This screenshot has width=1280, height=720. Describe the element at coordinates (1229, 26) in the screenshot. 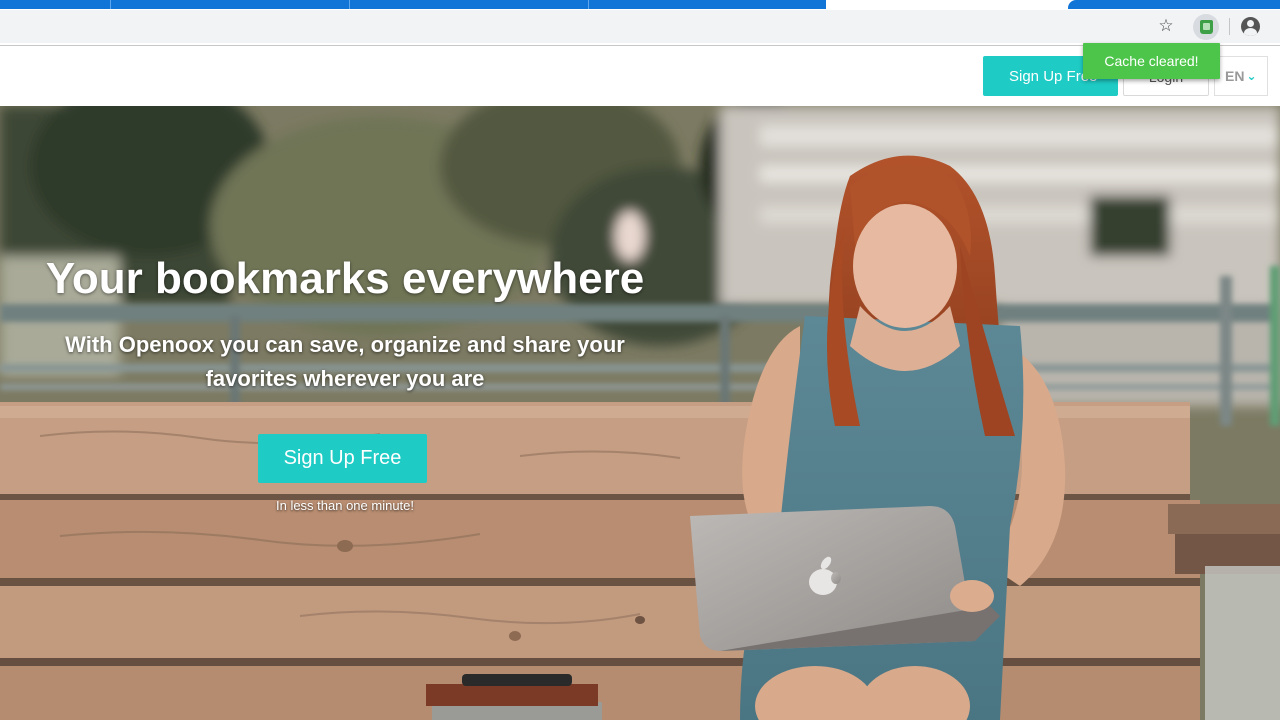

I see `toolbar-separator` at that location.